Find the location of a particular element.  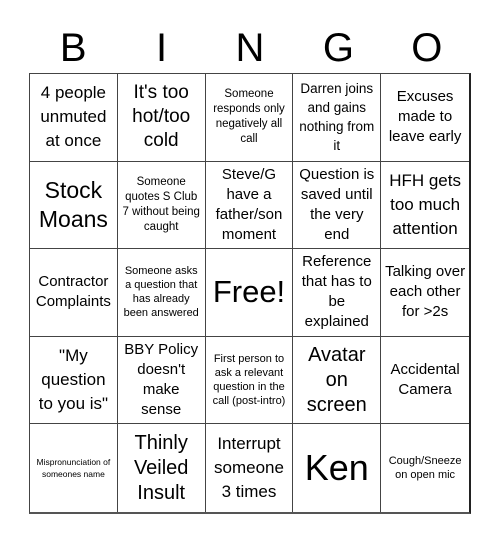

bingo-cell-o2: HFH gets too much attention is located at coordinates (425, 206).